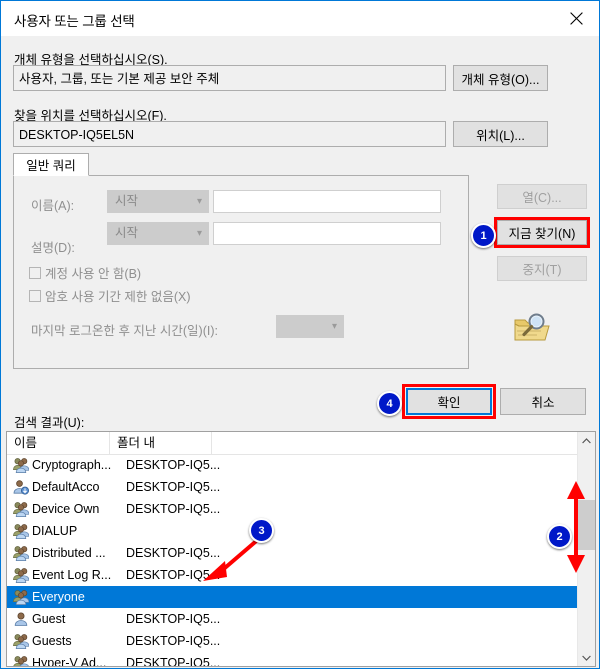  I want to click on cancel-button: 취소, so click(543, 401).